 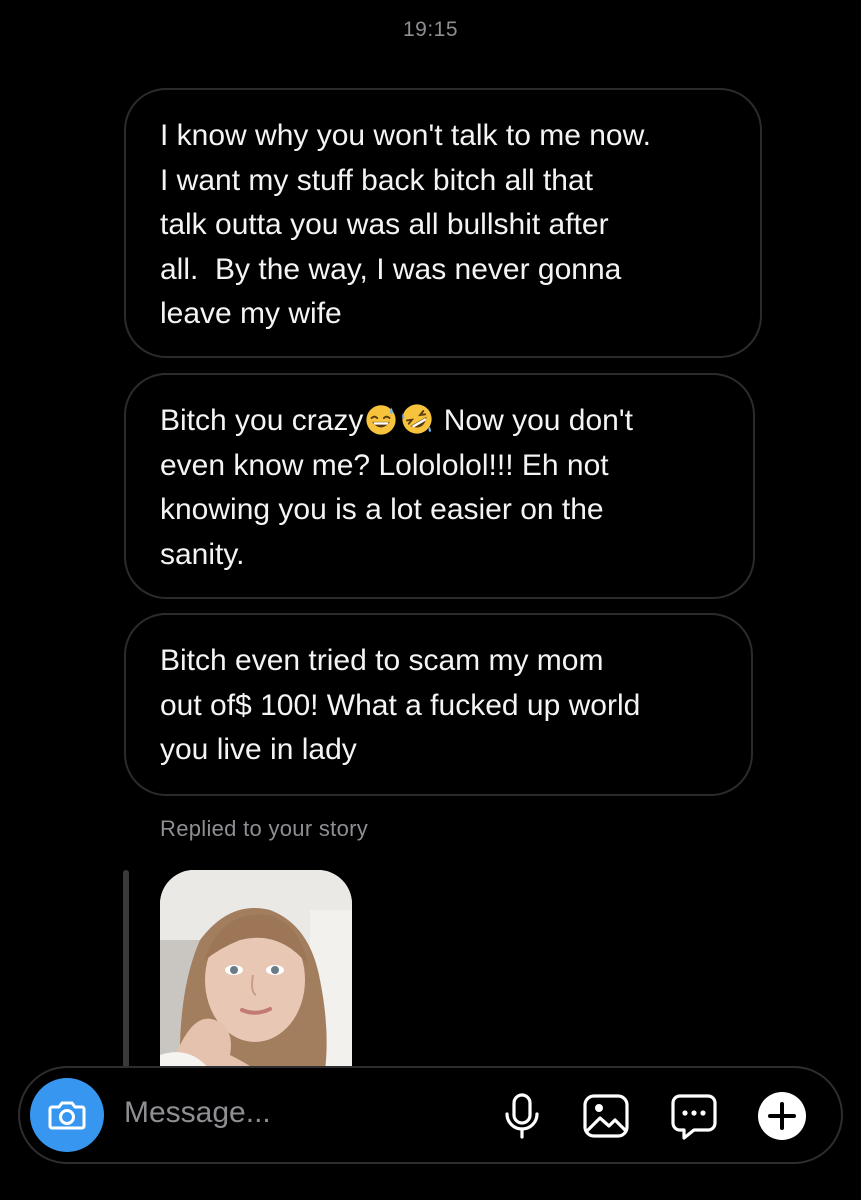 I want to click on microphone-icon, so click(x=522, y=1116).